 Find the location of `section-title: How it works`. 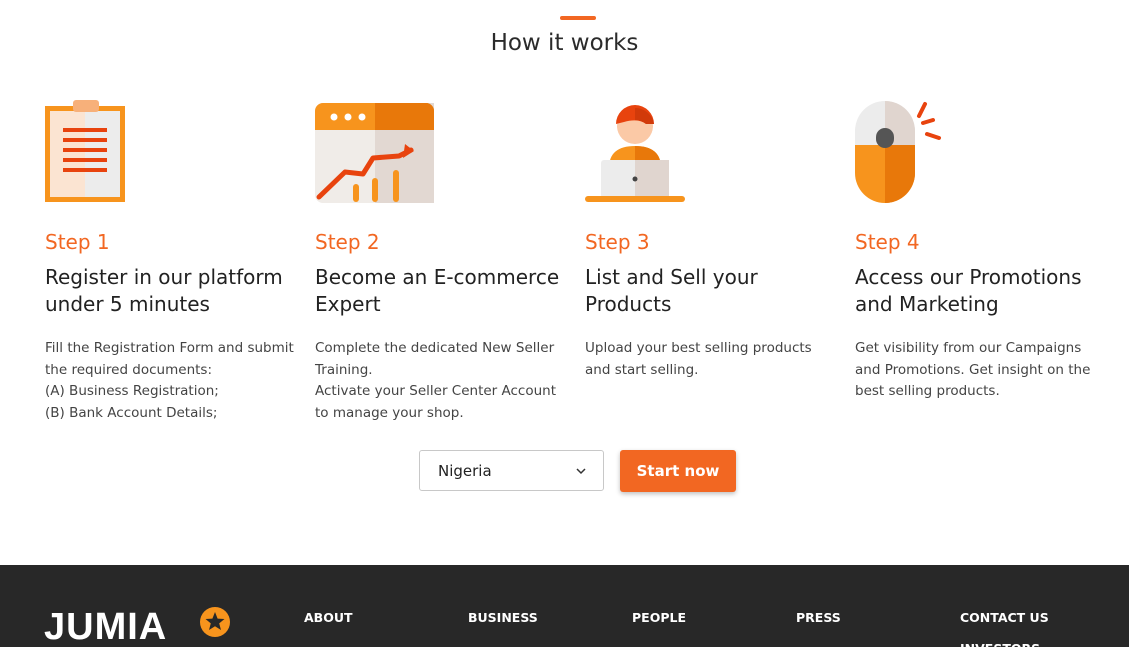

section-title: How it works is located at coordinates (564, 43).